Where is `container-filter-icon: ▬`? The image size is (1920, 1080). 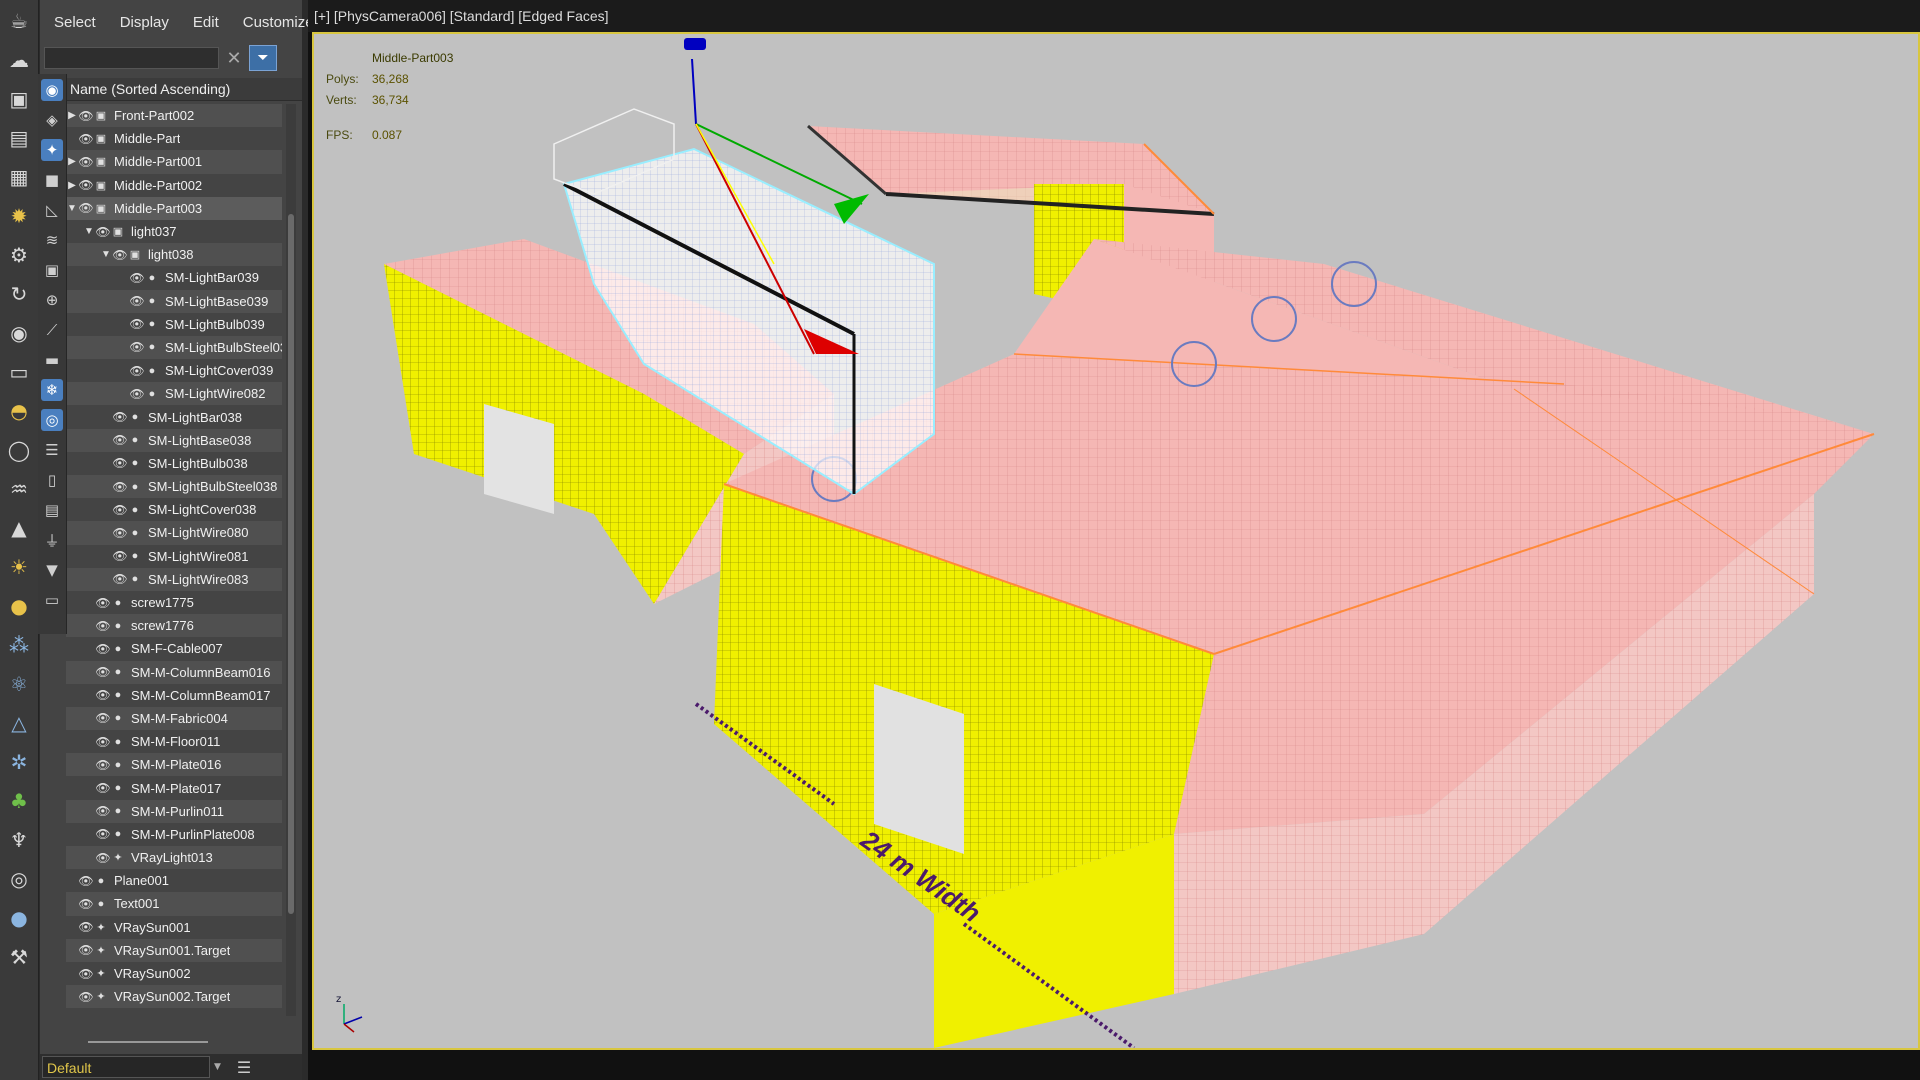
container-filter-icon: ▬ is located at coordinates (52, 360).